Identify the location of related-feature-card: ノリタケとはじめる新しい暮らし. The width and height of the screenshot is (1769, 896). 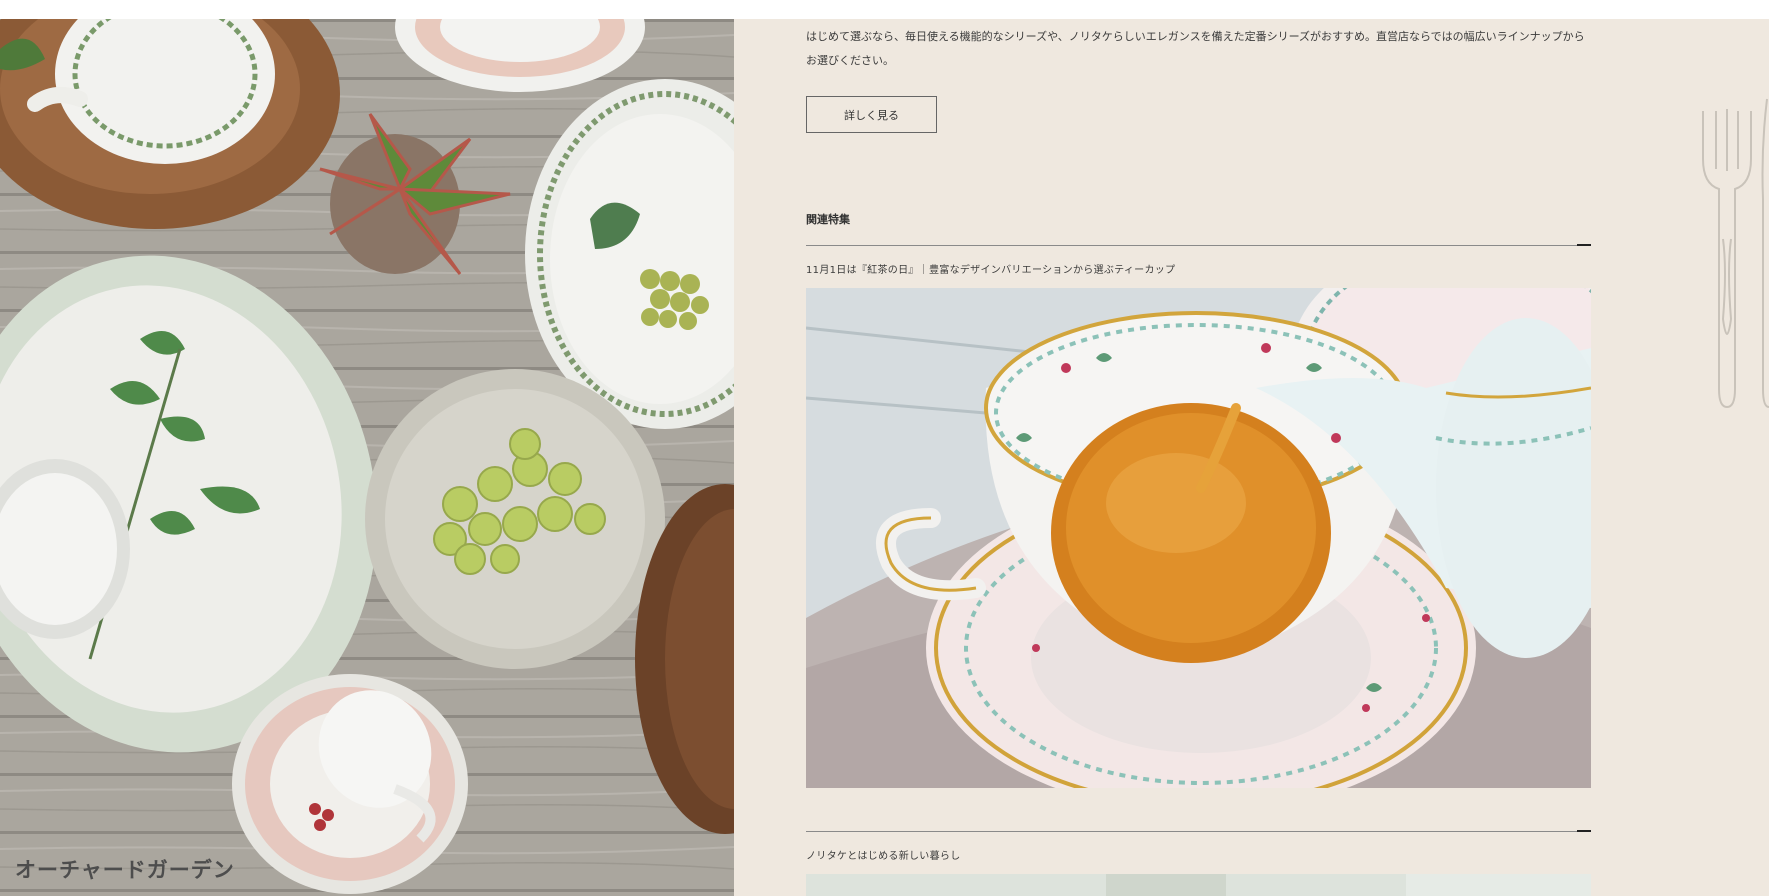
(1198, 863).